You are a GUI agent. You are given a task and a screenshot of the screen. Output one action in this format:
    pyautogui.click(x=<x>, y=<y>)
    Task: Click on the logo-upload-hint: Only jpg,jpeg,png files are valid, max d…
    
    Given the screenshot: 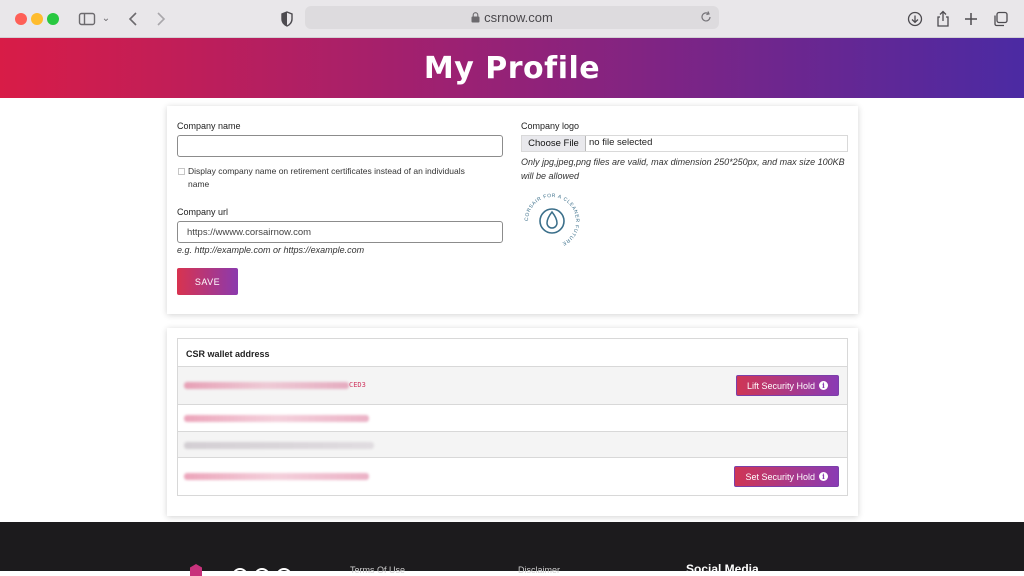 What is the action you would take?
    pyautogui.click(x=683, y=169)
    